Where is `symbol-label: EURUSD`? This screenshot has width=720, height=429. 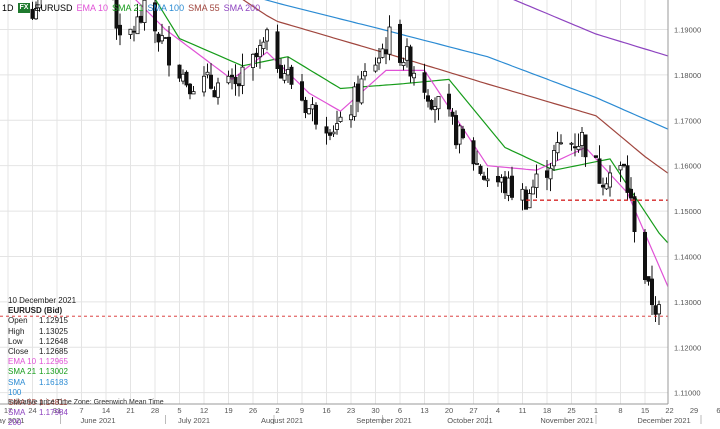 symbol-label: EURUSD is located at coordinates (53, 8).